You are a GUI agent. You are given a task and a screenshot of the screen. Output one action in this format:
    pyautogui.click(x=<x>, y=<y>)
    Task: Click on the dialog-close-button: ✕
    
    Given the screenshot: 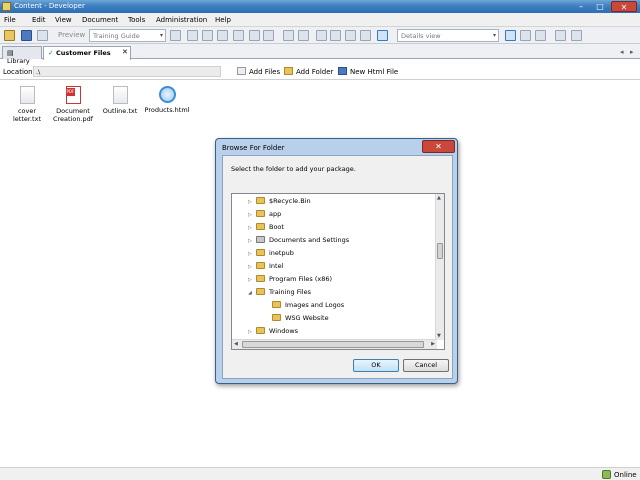 What is the action you would take?
    pyautogui.click(x=438, y=146)
    